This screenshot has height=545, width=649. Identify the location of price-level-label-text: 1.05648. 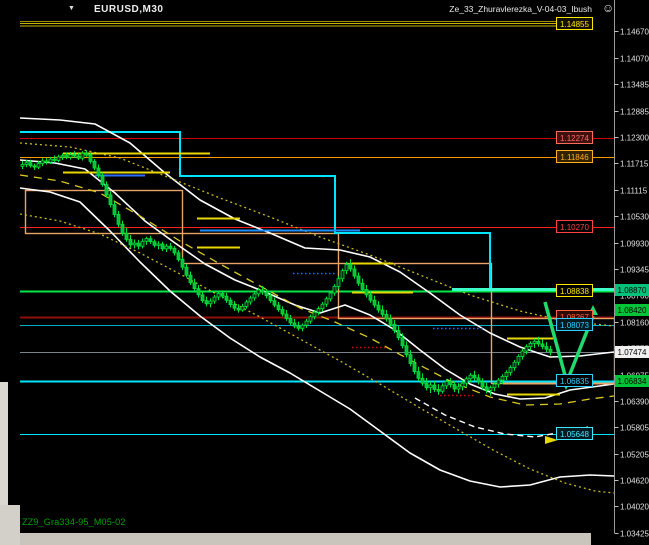
(574, 434).